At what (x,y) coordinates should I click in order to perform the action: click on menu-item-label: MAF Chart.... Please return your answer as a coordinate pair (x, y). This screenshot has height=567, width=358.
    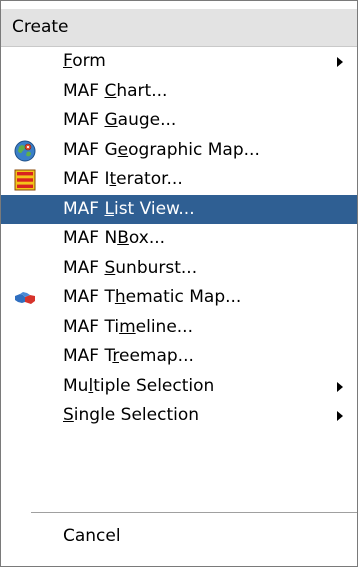
    Looking at the image, I should click on (115, 90).